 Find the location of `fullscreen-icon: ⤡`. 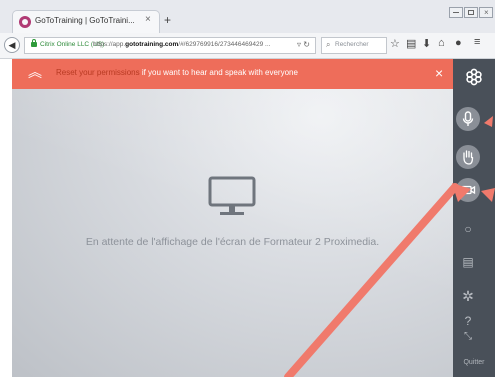

fullscreen-icon: ⤡ is located at coordinates (468, 336).